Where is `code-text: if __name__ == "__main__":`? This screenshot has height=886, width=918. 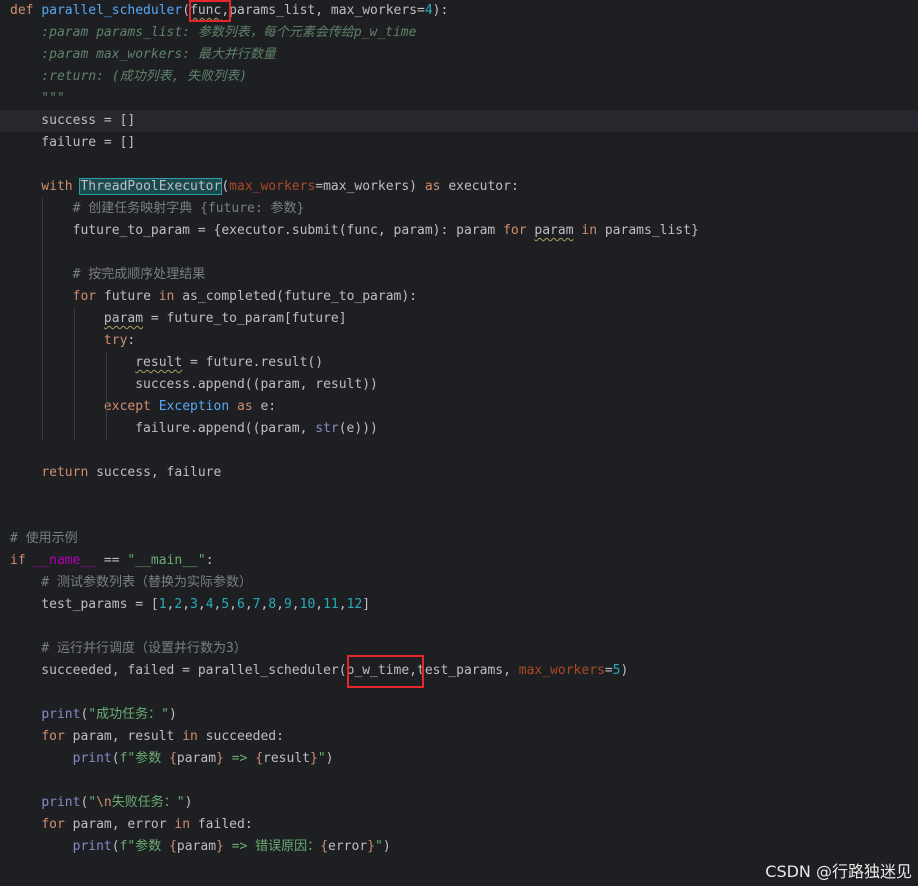 code-text: if __name__ == "__main__": is located at coordinates (112, 561).